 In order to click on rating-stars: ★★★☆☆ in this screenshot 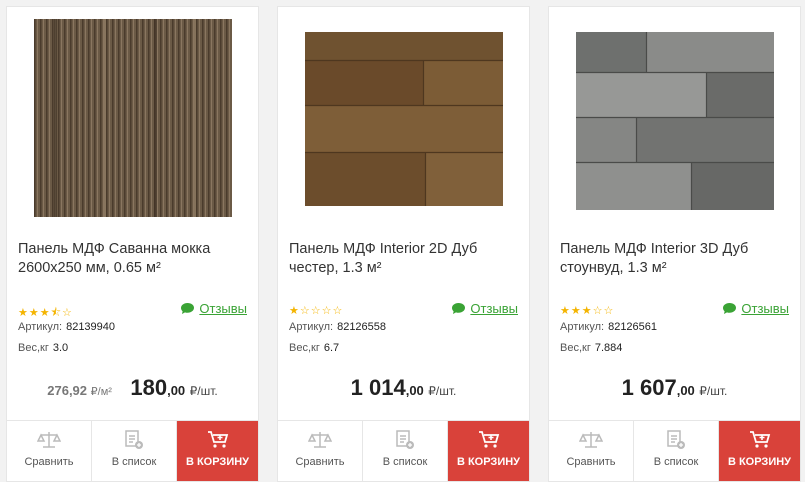, I will do `click(587, 311)`.